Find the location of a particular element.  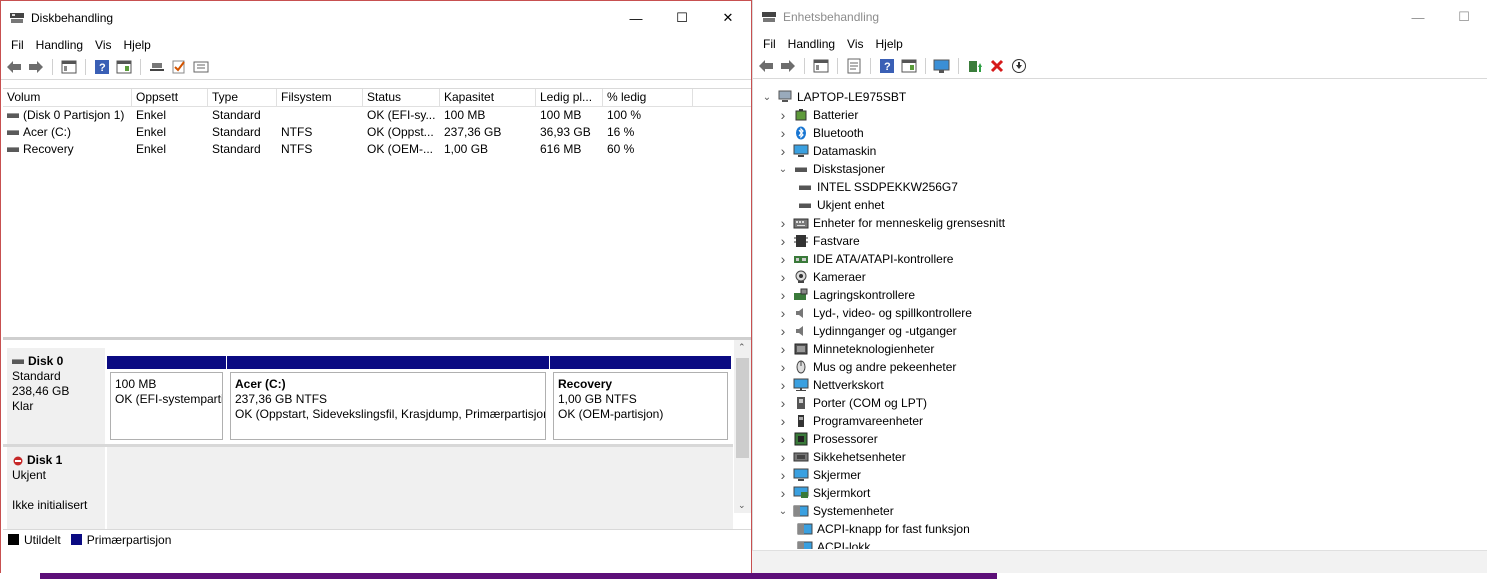

tree-node: › Mus og andre pekeenheter is located at coordinates (1120, 367).